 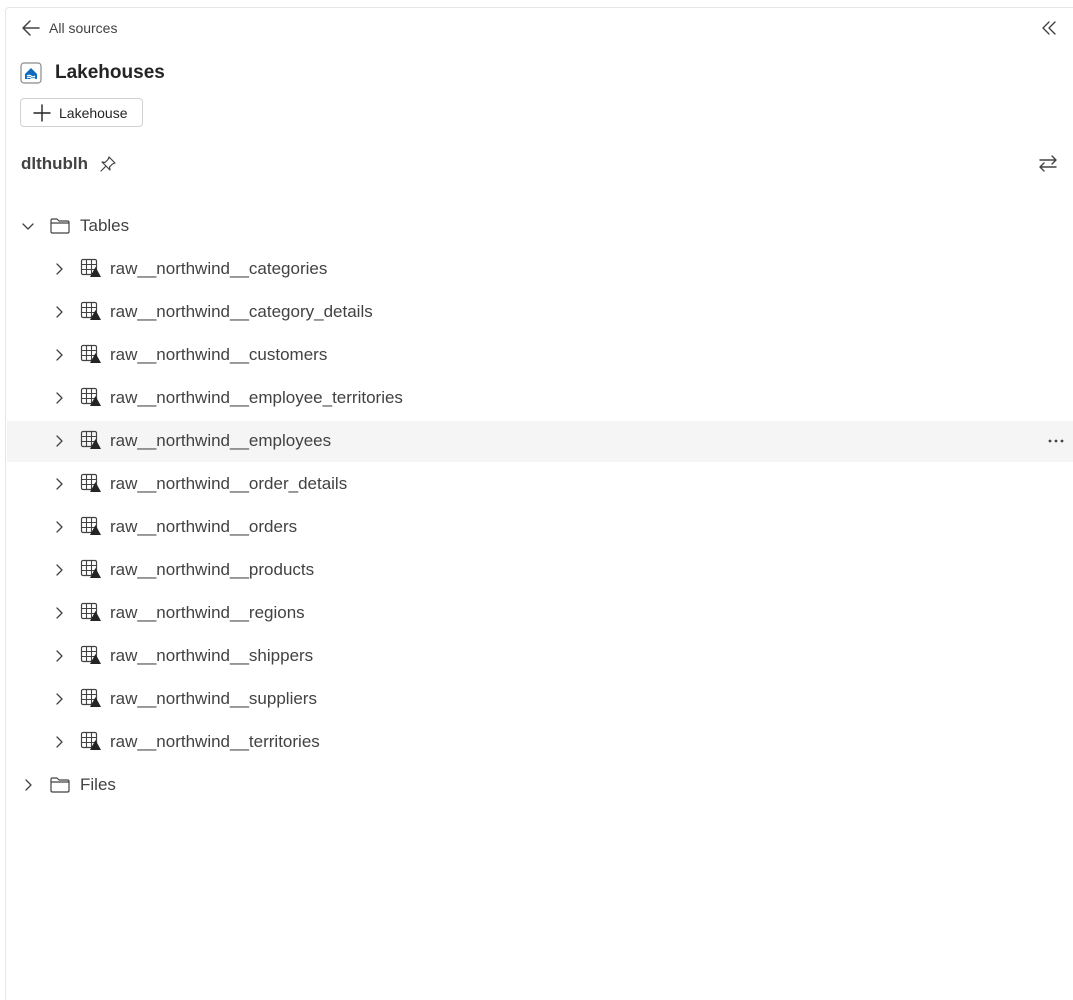 I want to click on page-title: Lakehouses, so click(x=110, y=72).